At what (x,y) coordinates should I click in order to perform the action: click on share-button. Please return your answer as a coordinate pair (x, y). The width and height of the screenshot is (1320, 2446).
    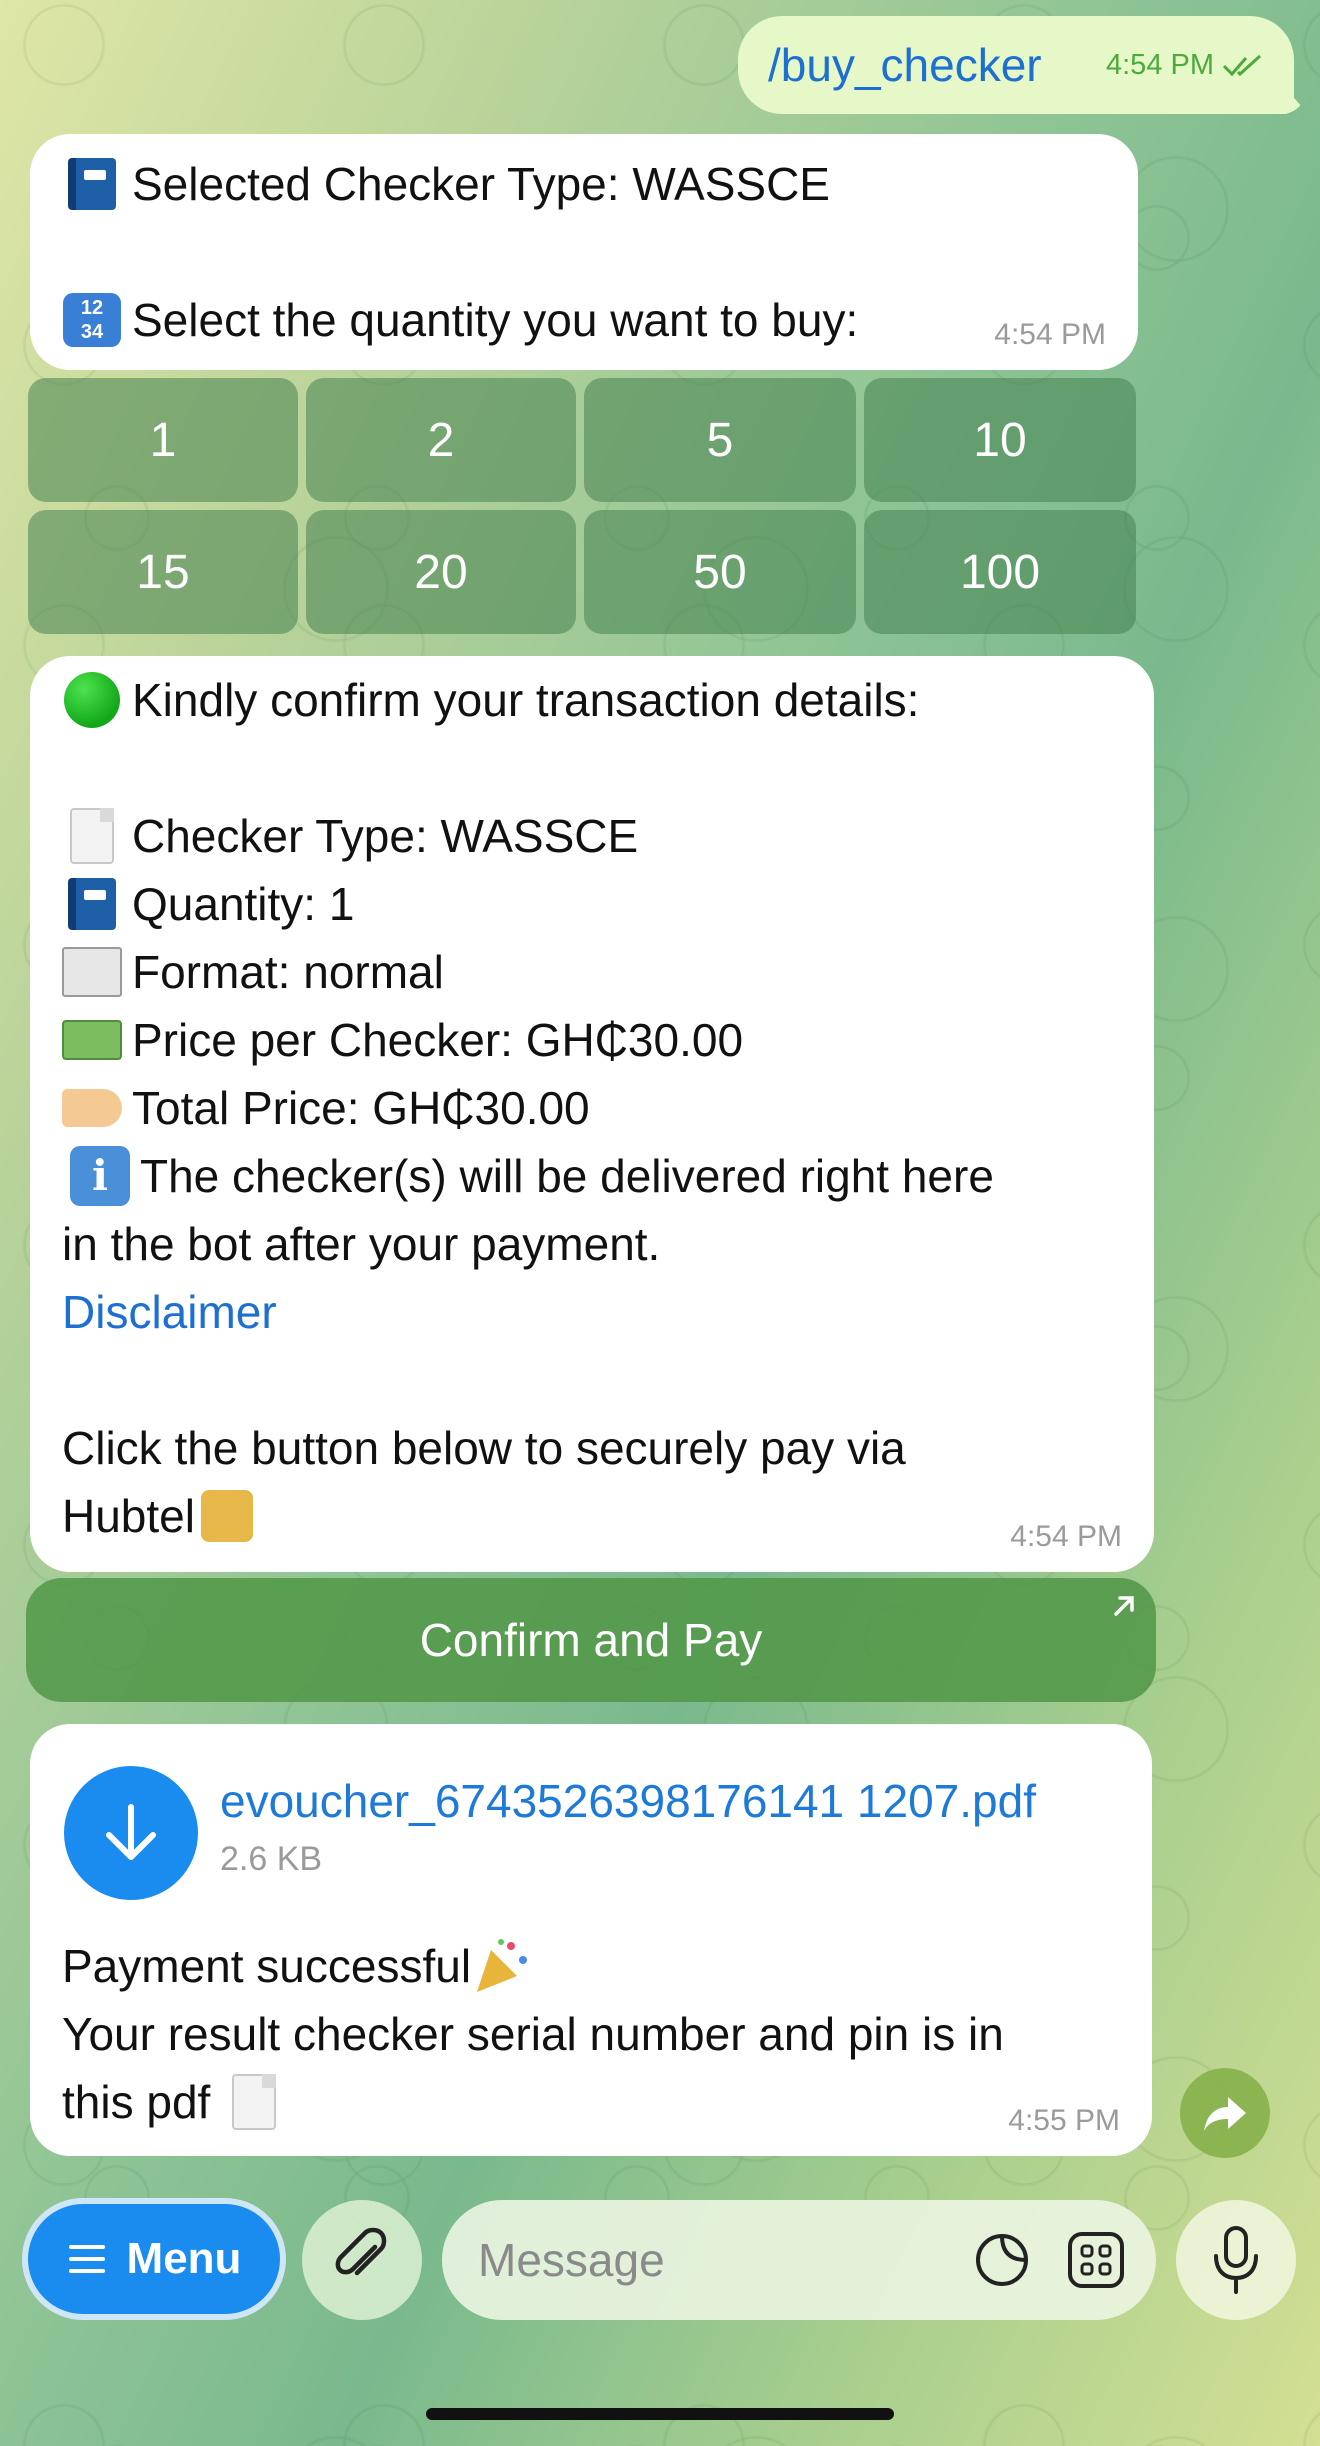
    Looking at the image, I should click on (1225, 2113).